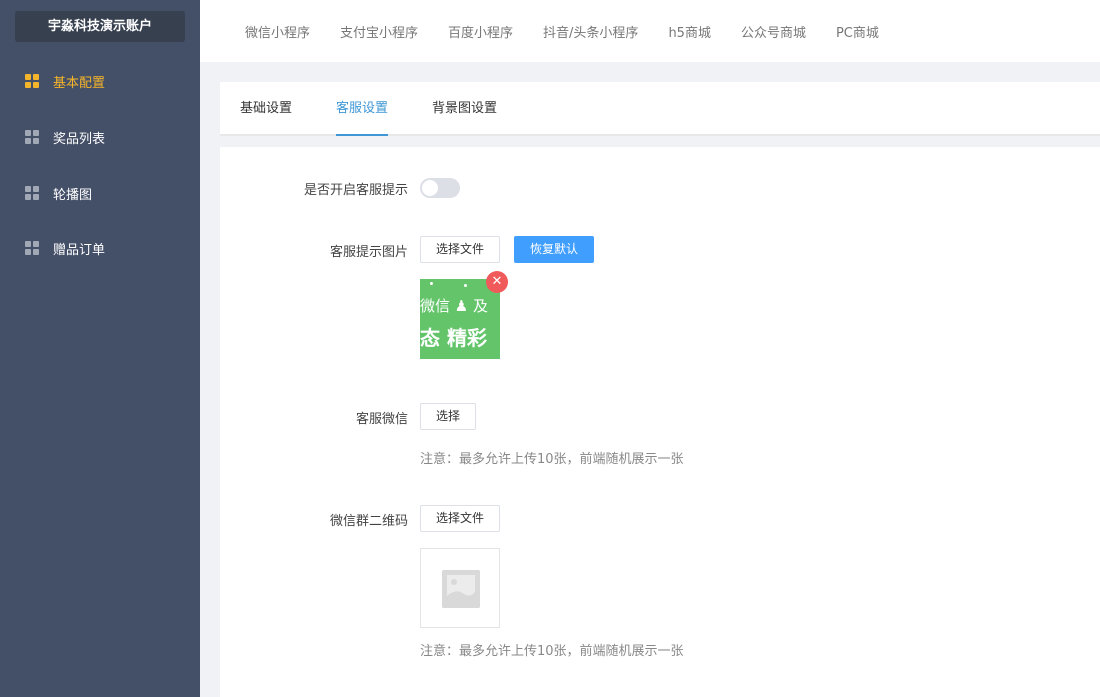 This screenshot has width=1100, height=697. I want to click on group-qr-label: 微信群二维码, so click(368, 521).